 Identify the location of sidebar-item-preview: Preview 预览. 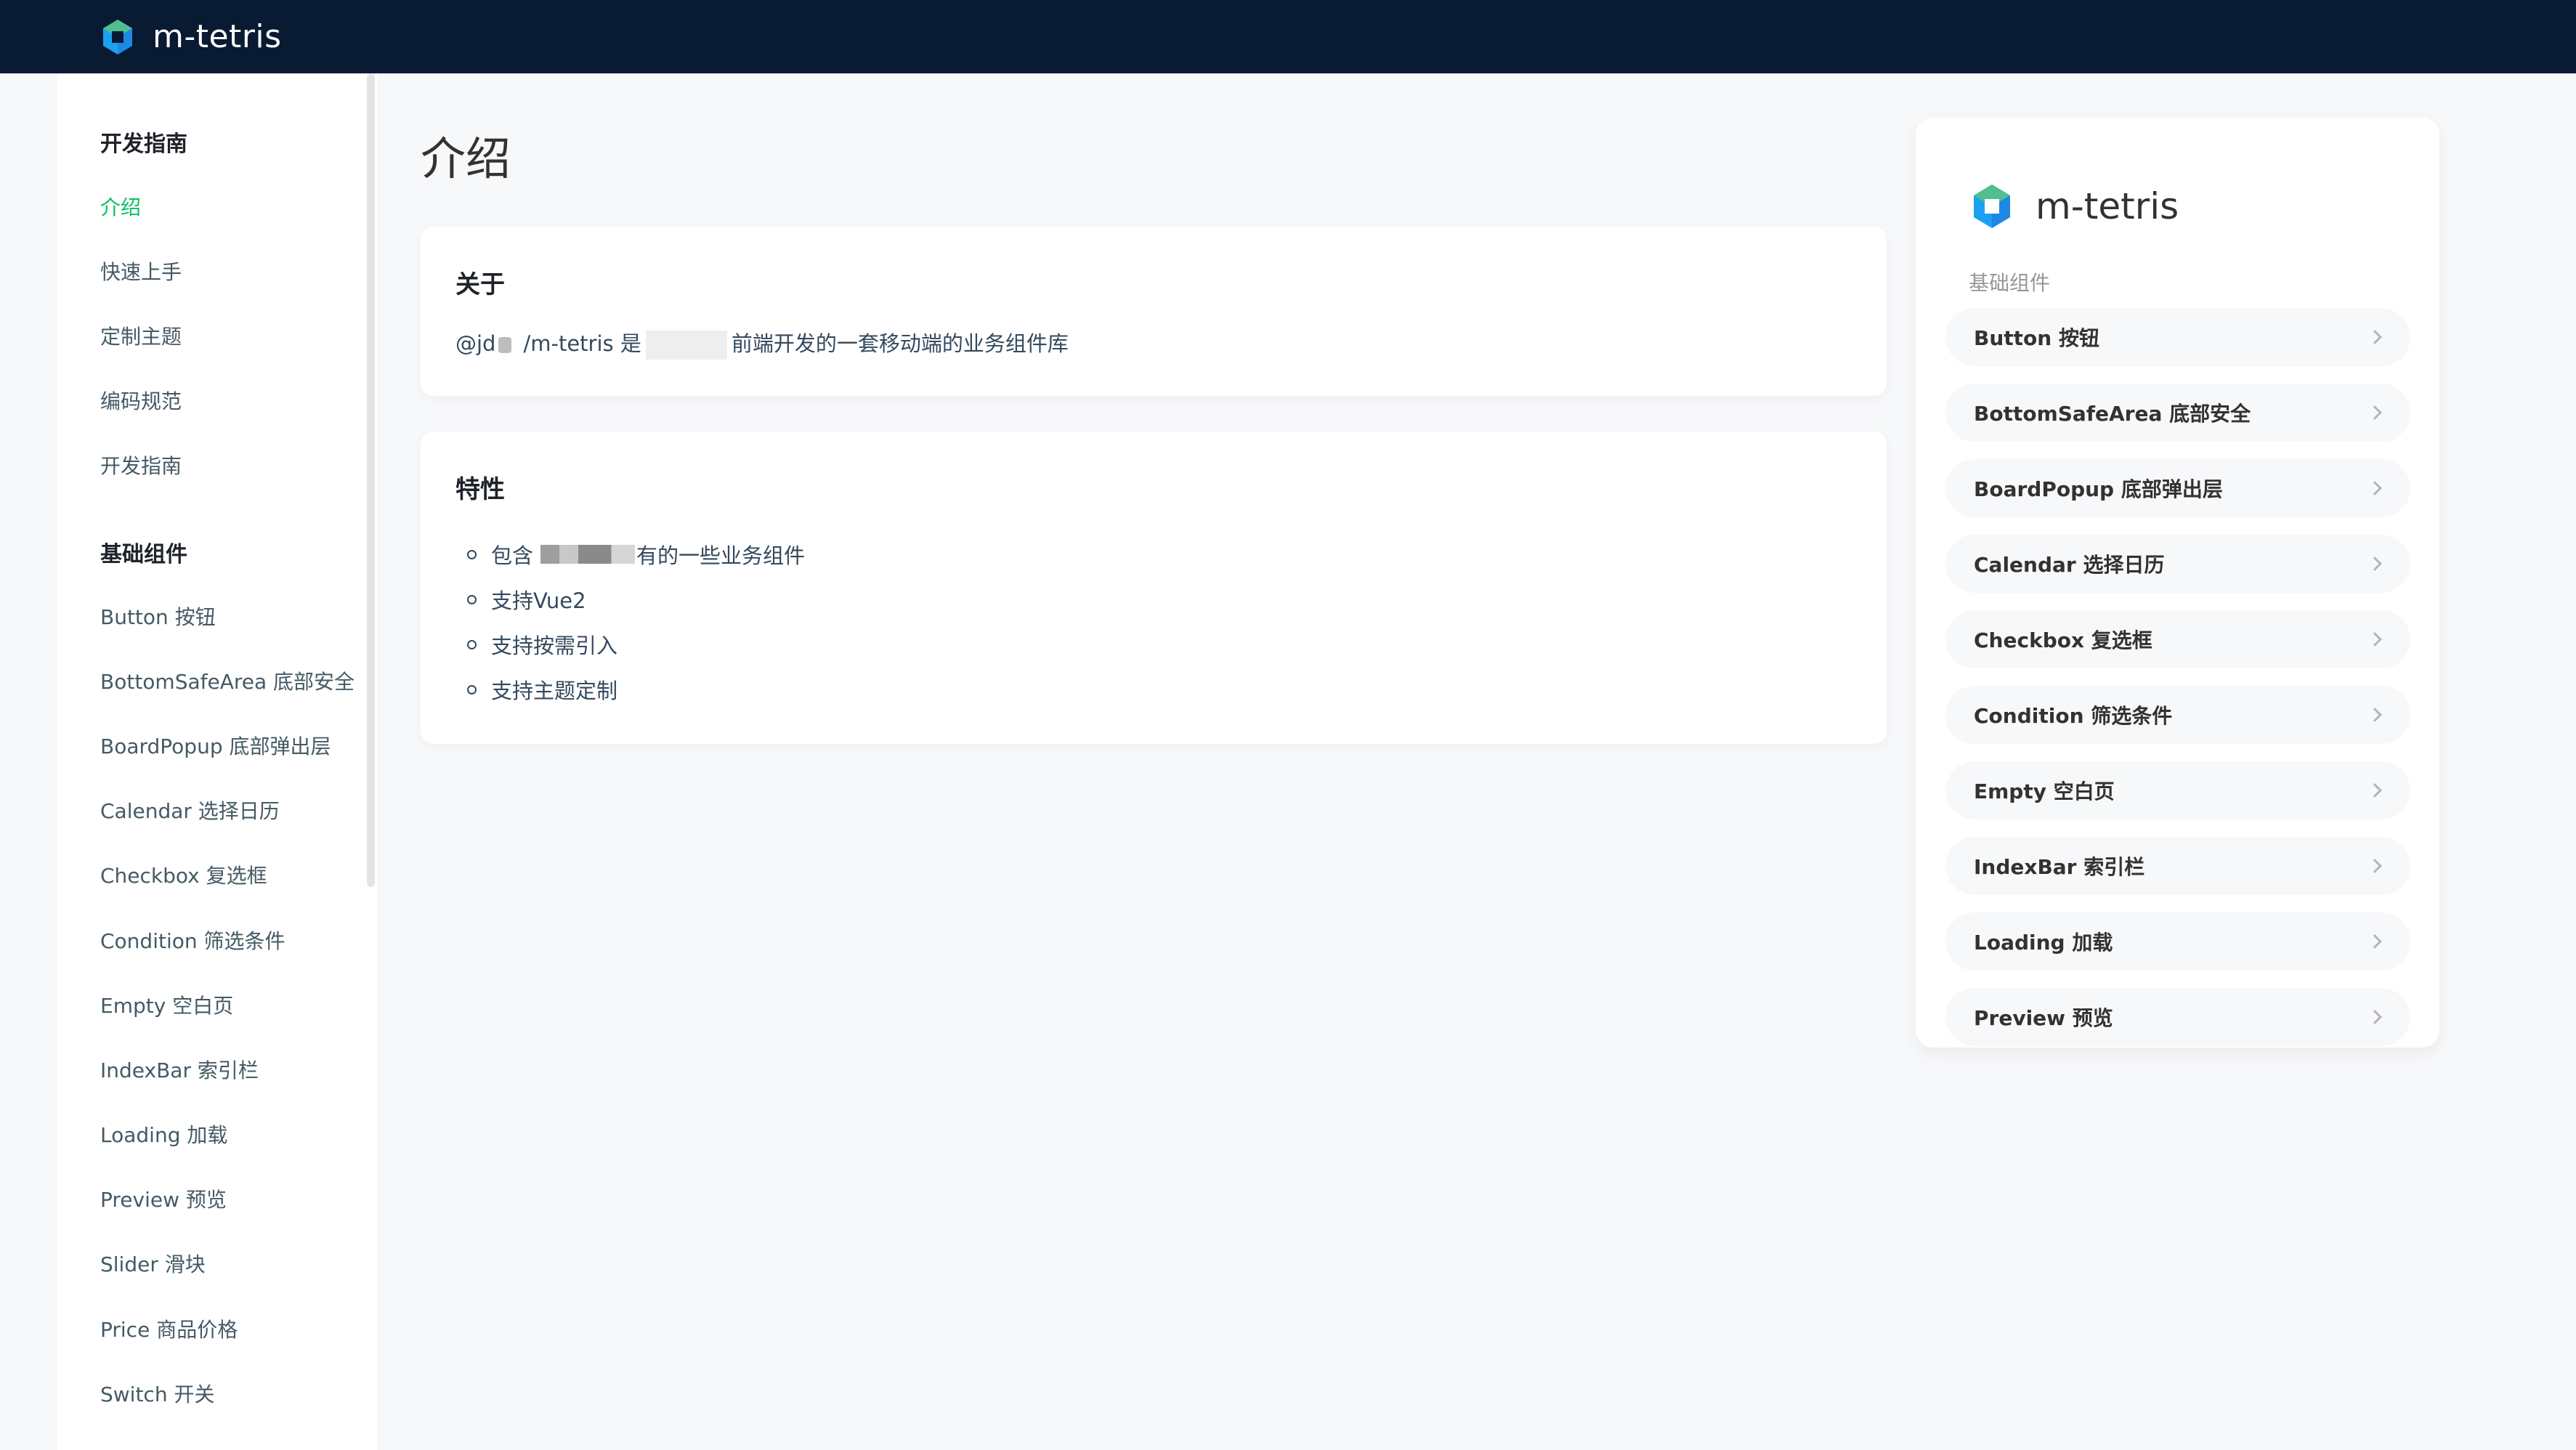
(163, 1198).